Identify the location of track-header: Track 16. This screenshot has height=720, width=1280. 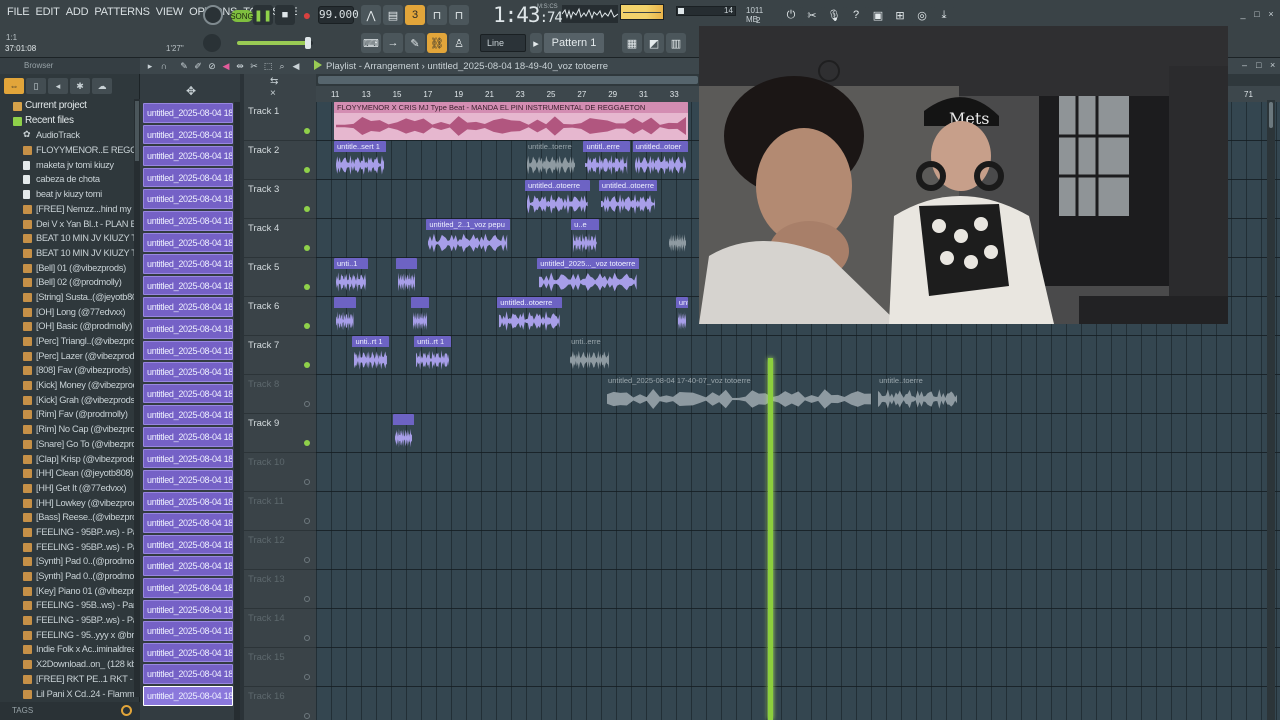
(280, 703).